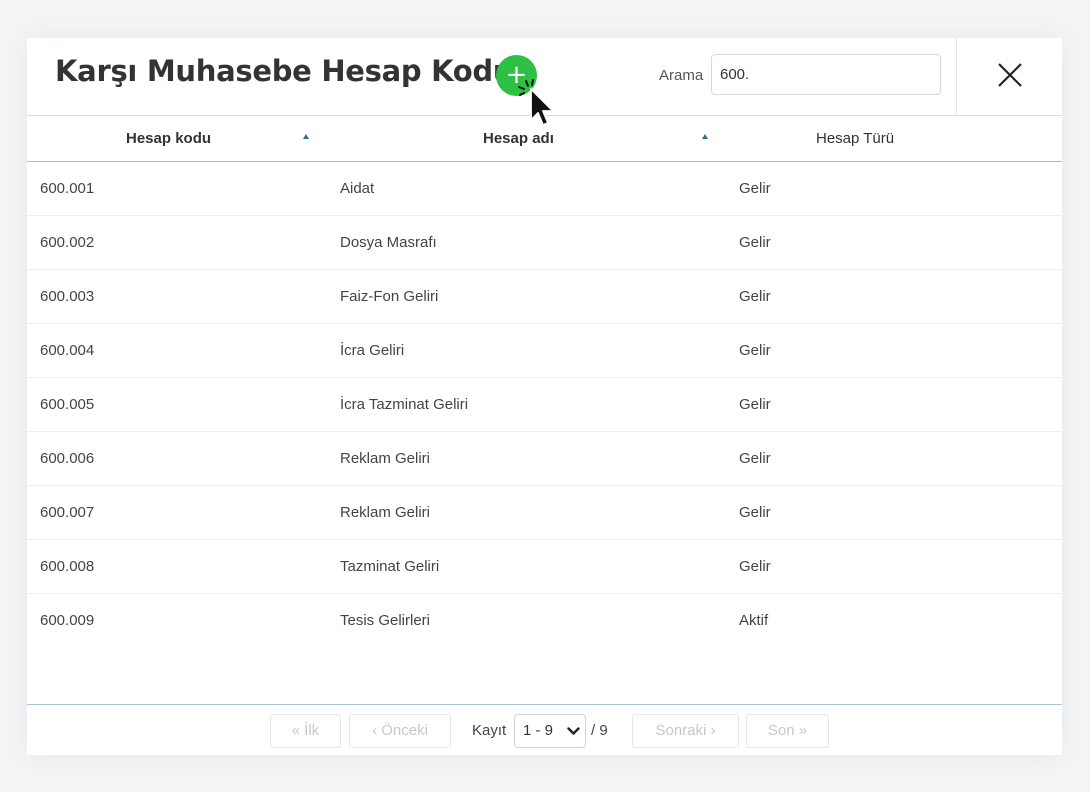 This screenshot has width=1090, height=792. I want to click on column-header-hesap-turu: Hesap Türü, so click(855, 138).